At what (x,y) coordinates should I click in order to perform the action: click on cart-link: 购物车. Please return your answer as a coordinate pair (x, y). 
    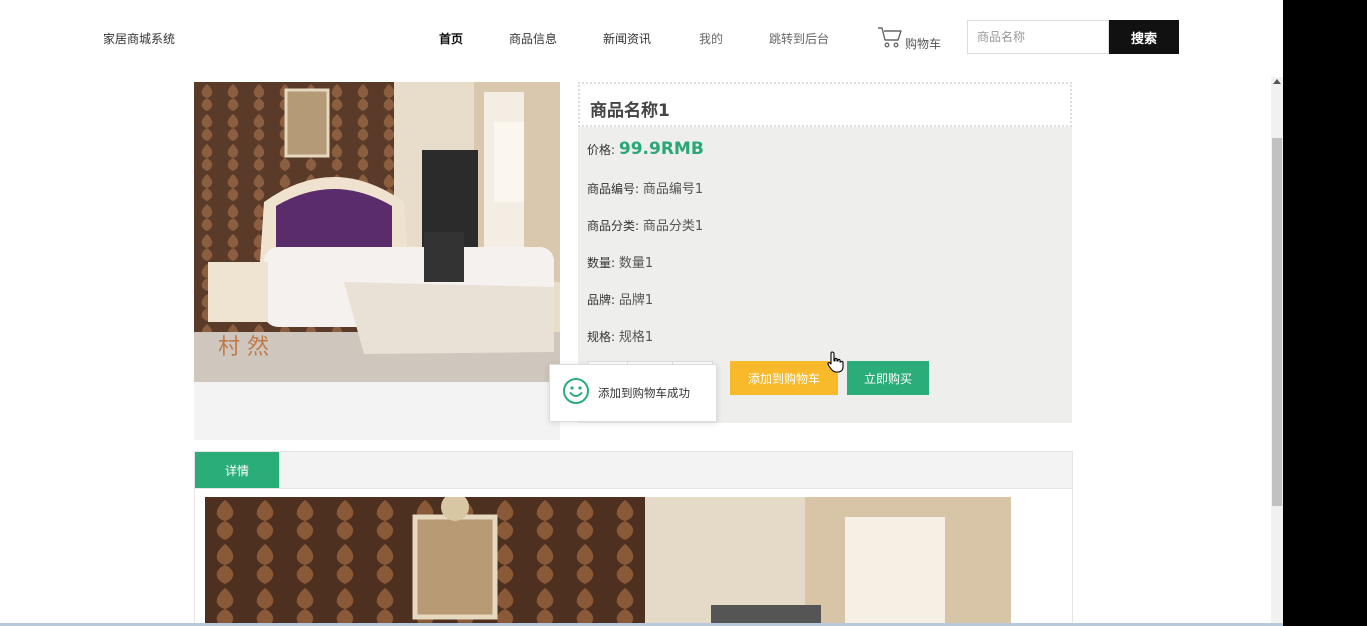
    Looking at the image, I should click on (909, 38).